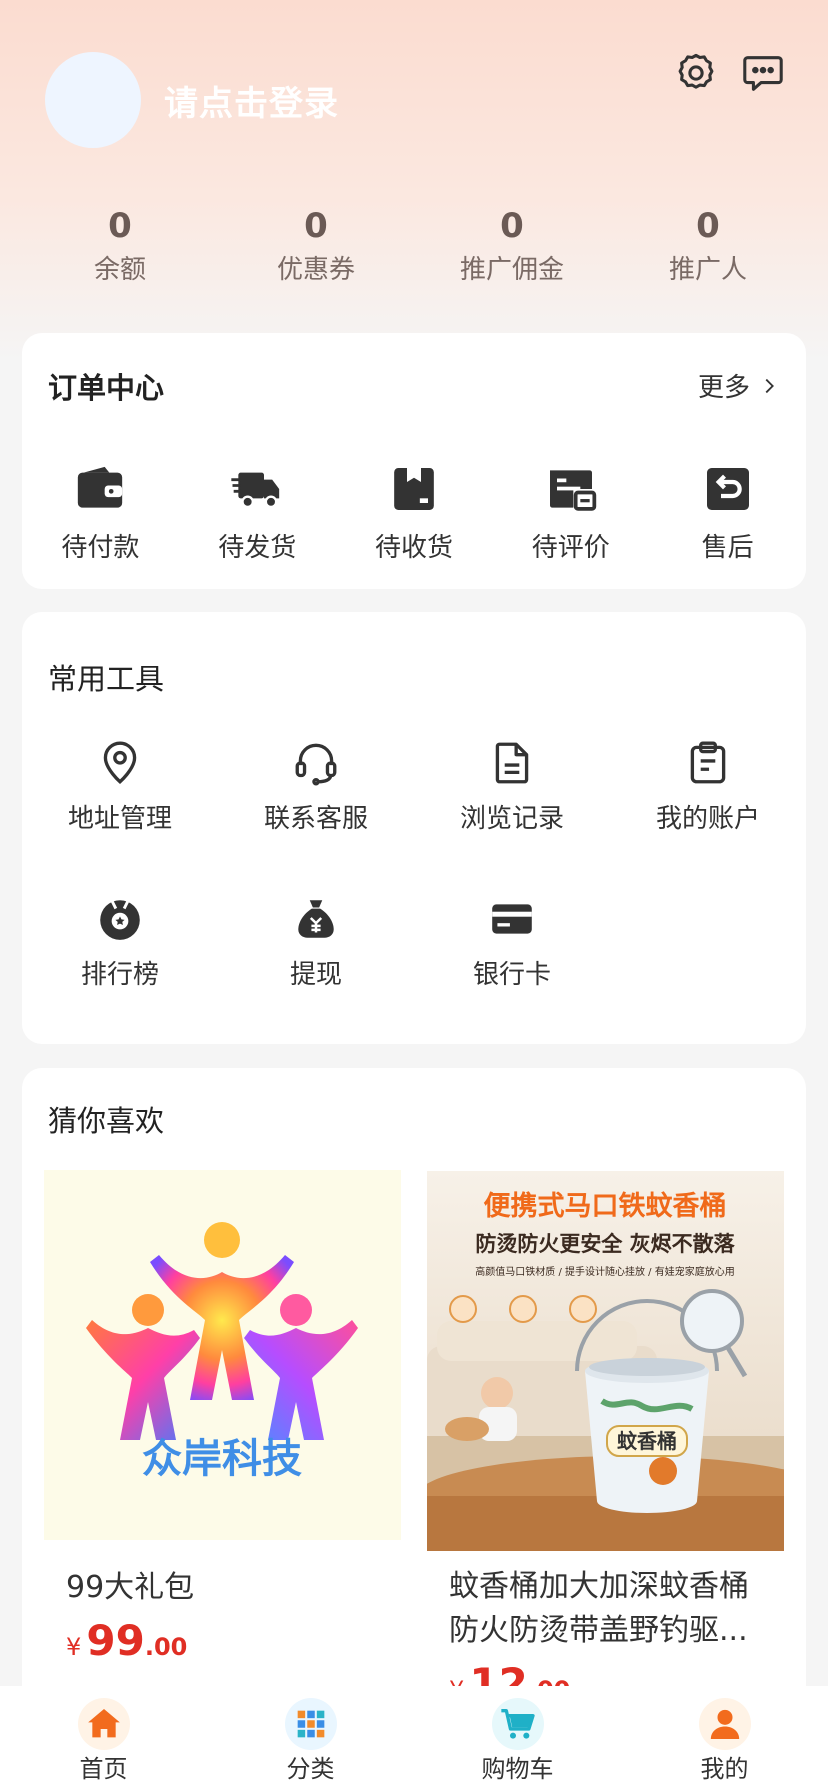 This screenshot has width=828, height=1792. Describe the element at coordinates (727, 548) in the screenshot. I see `order-item-label: 售后` at that location.